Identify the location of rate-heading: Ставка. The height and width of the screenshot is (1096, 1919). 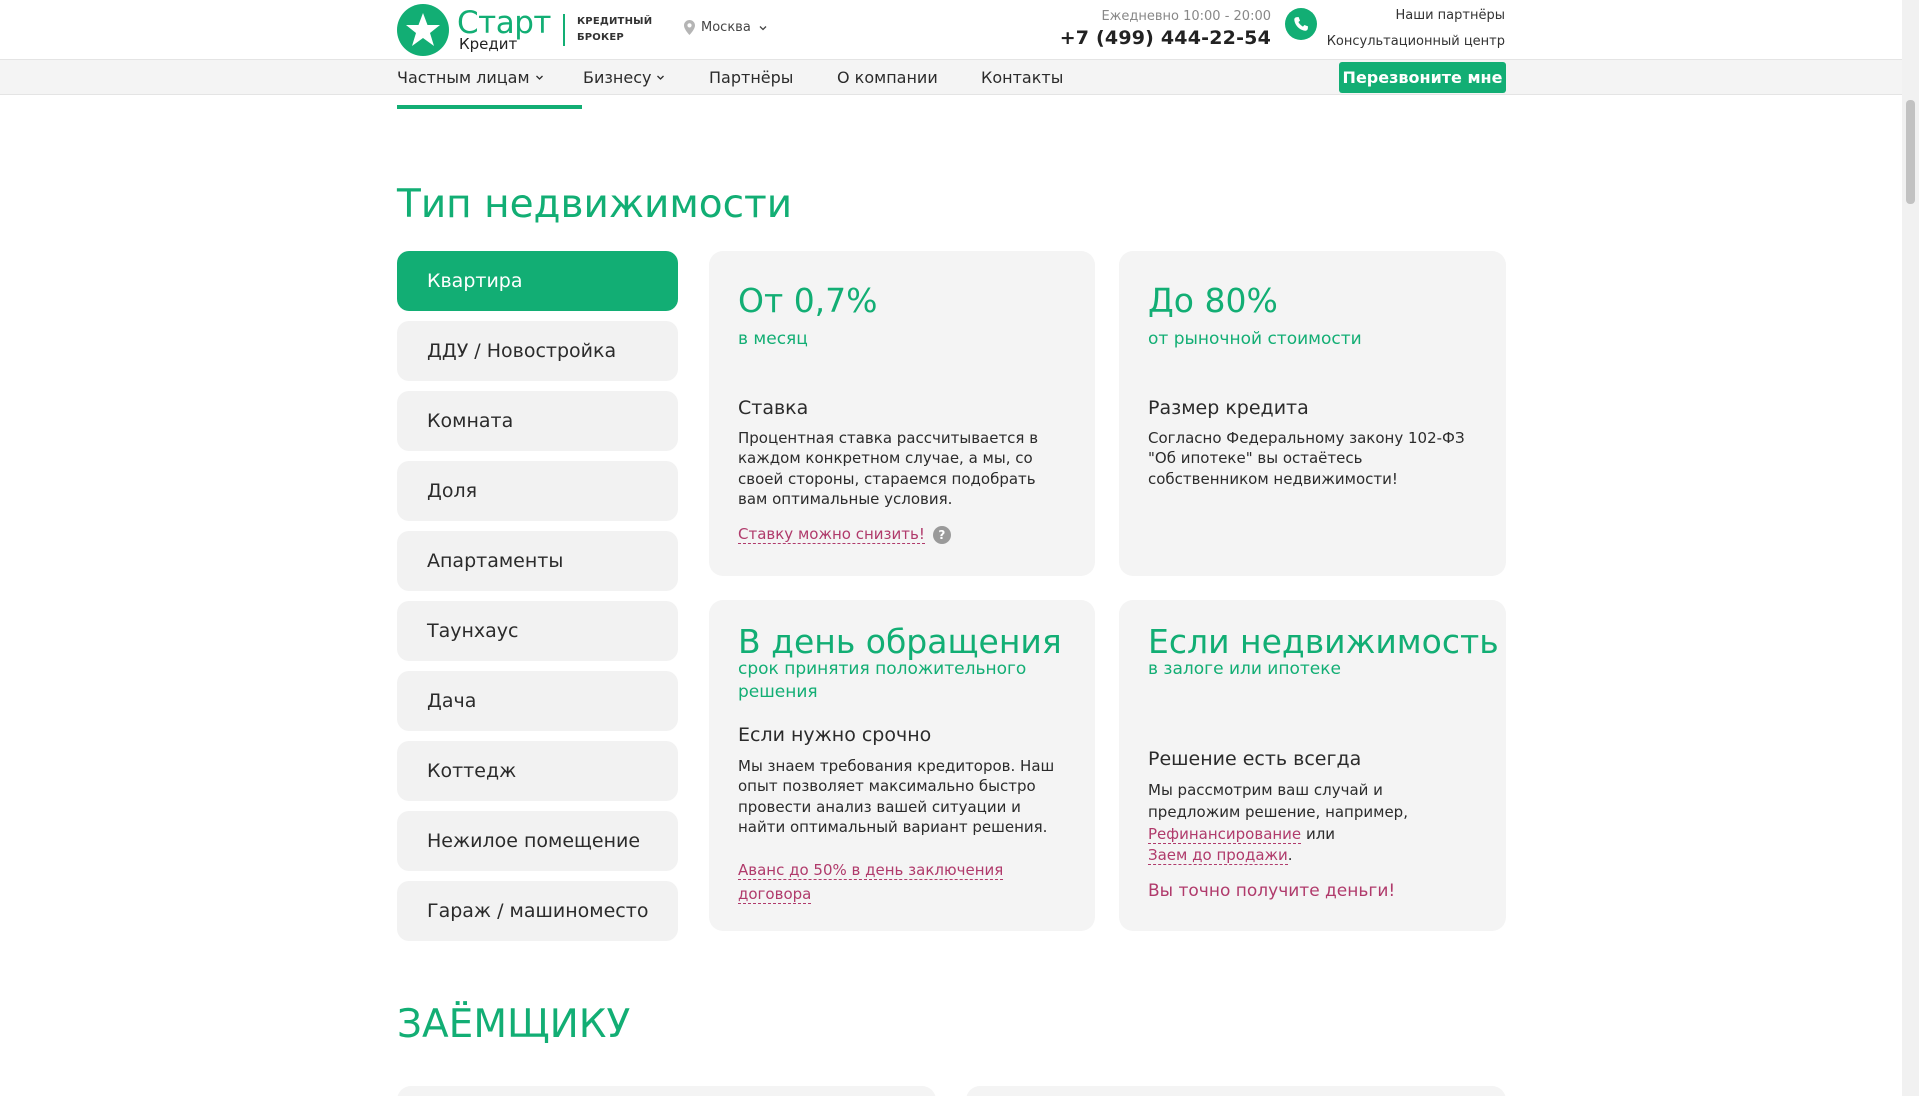
(773, 408).